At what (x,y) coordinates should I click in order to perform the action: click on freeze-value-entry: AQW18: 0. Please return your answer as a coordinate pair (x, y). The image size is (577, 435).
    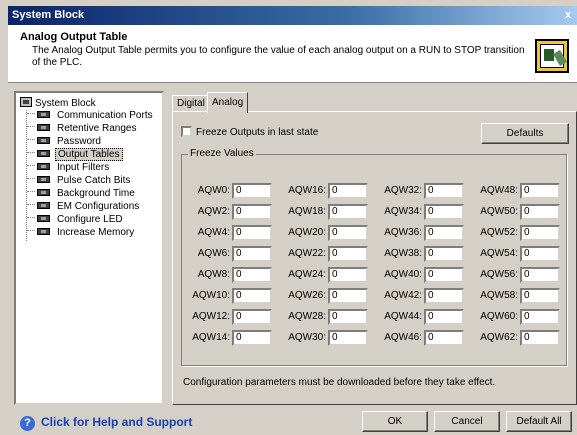
    Looking at the image, I should click on (328, 212).